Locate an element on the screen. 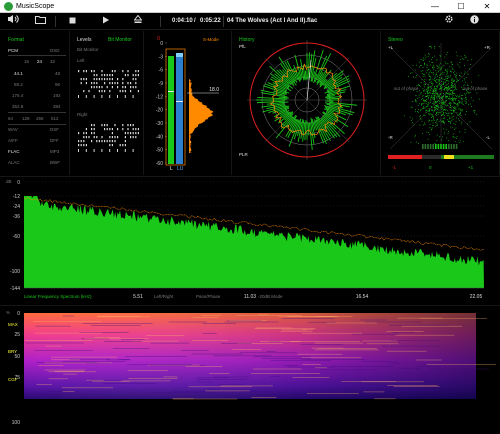  spectrogram-bry-label: BRY is located at coordinates (13, 351).